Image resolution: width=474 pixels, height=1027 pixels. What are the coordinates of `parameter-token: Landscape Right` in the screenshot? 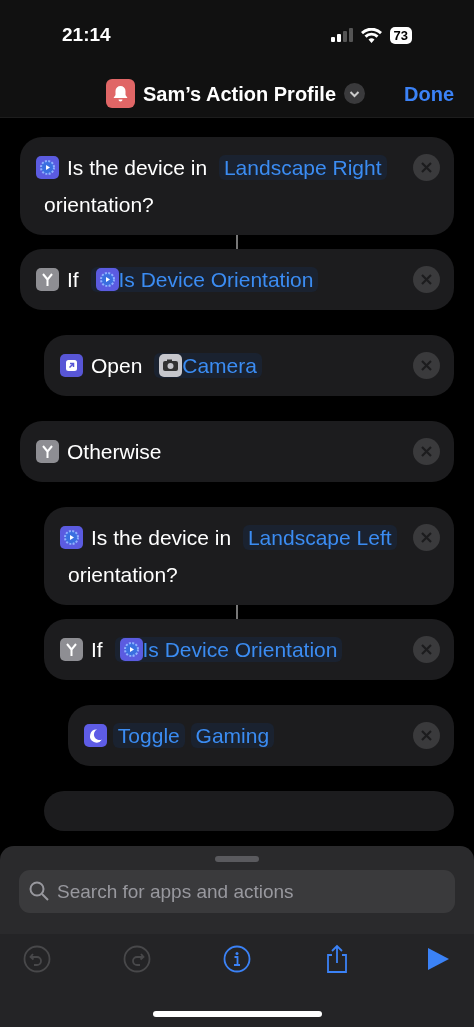 It's located at (302, 167).